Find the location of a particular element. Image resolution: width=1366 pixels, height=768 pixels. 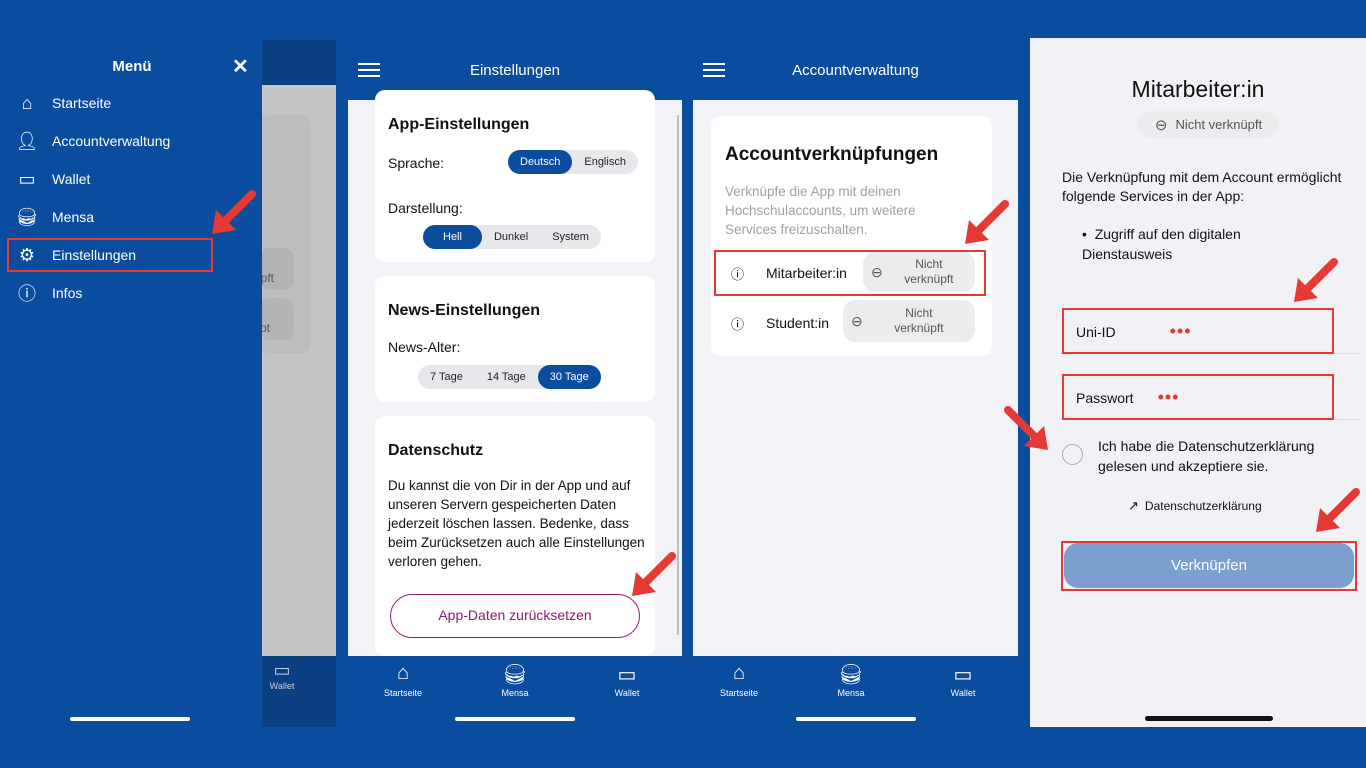

menu-item-startseite: ⌂ Startseite is located at coordinates (137, 103).